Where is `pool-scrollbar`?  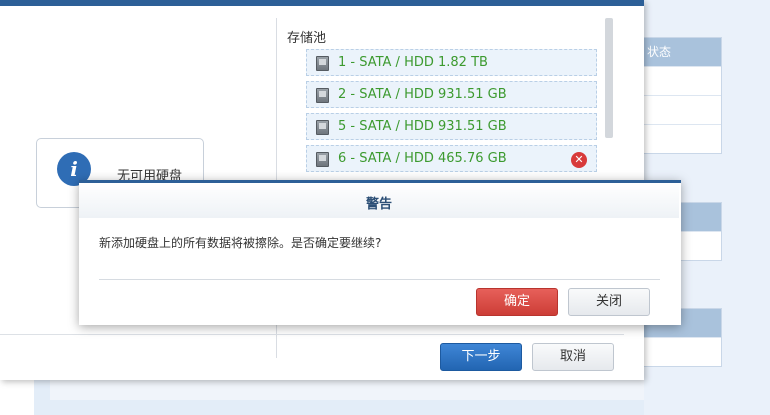 pool-scrollbar is located at coordinates (609, 78).